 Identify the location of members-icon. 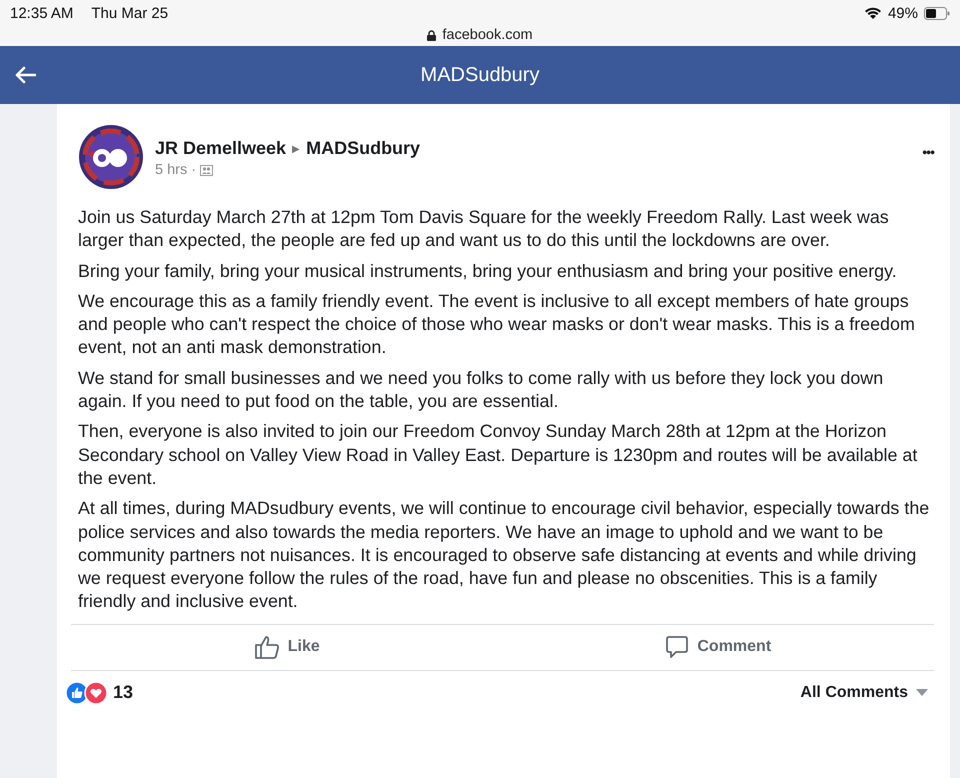
(207, 170).